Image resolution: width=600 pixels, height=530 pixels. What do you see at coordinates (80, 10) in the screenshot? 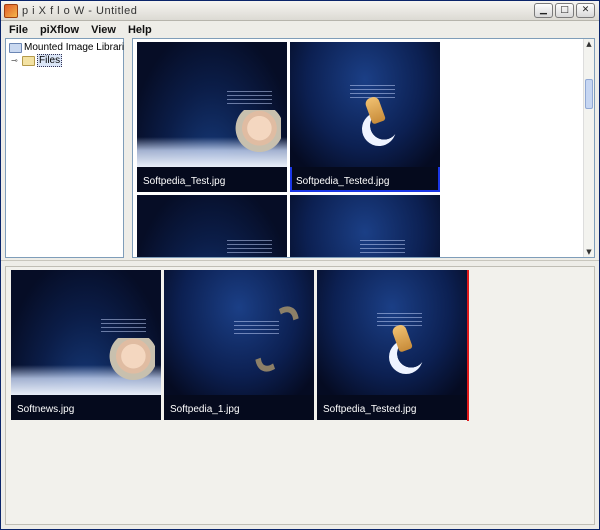
I see `window-title: p i X f l o W - Untitled` at bounding box center [80, 10].